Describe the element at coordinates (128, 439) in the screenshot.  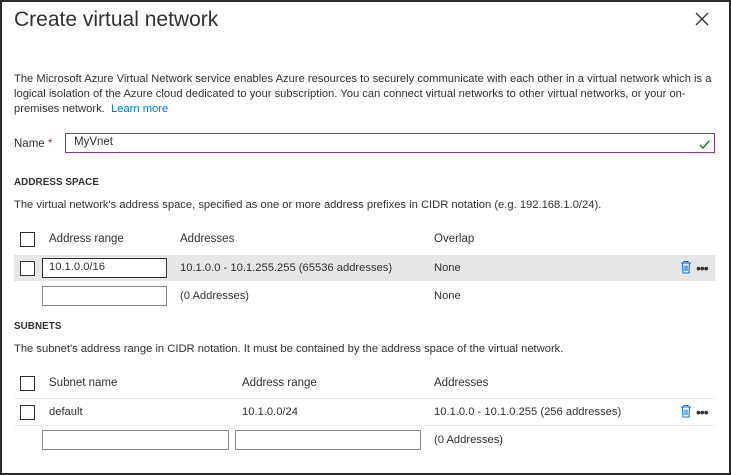
I see `new-subnet-name-input` at that location.